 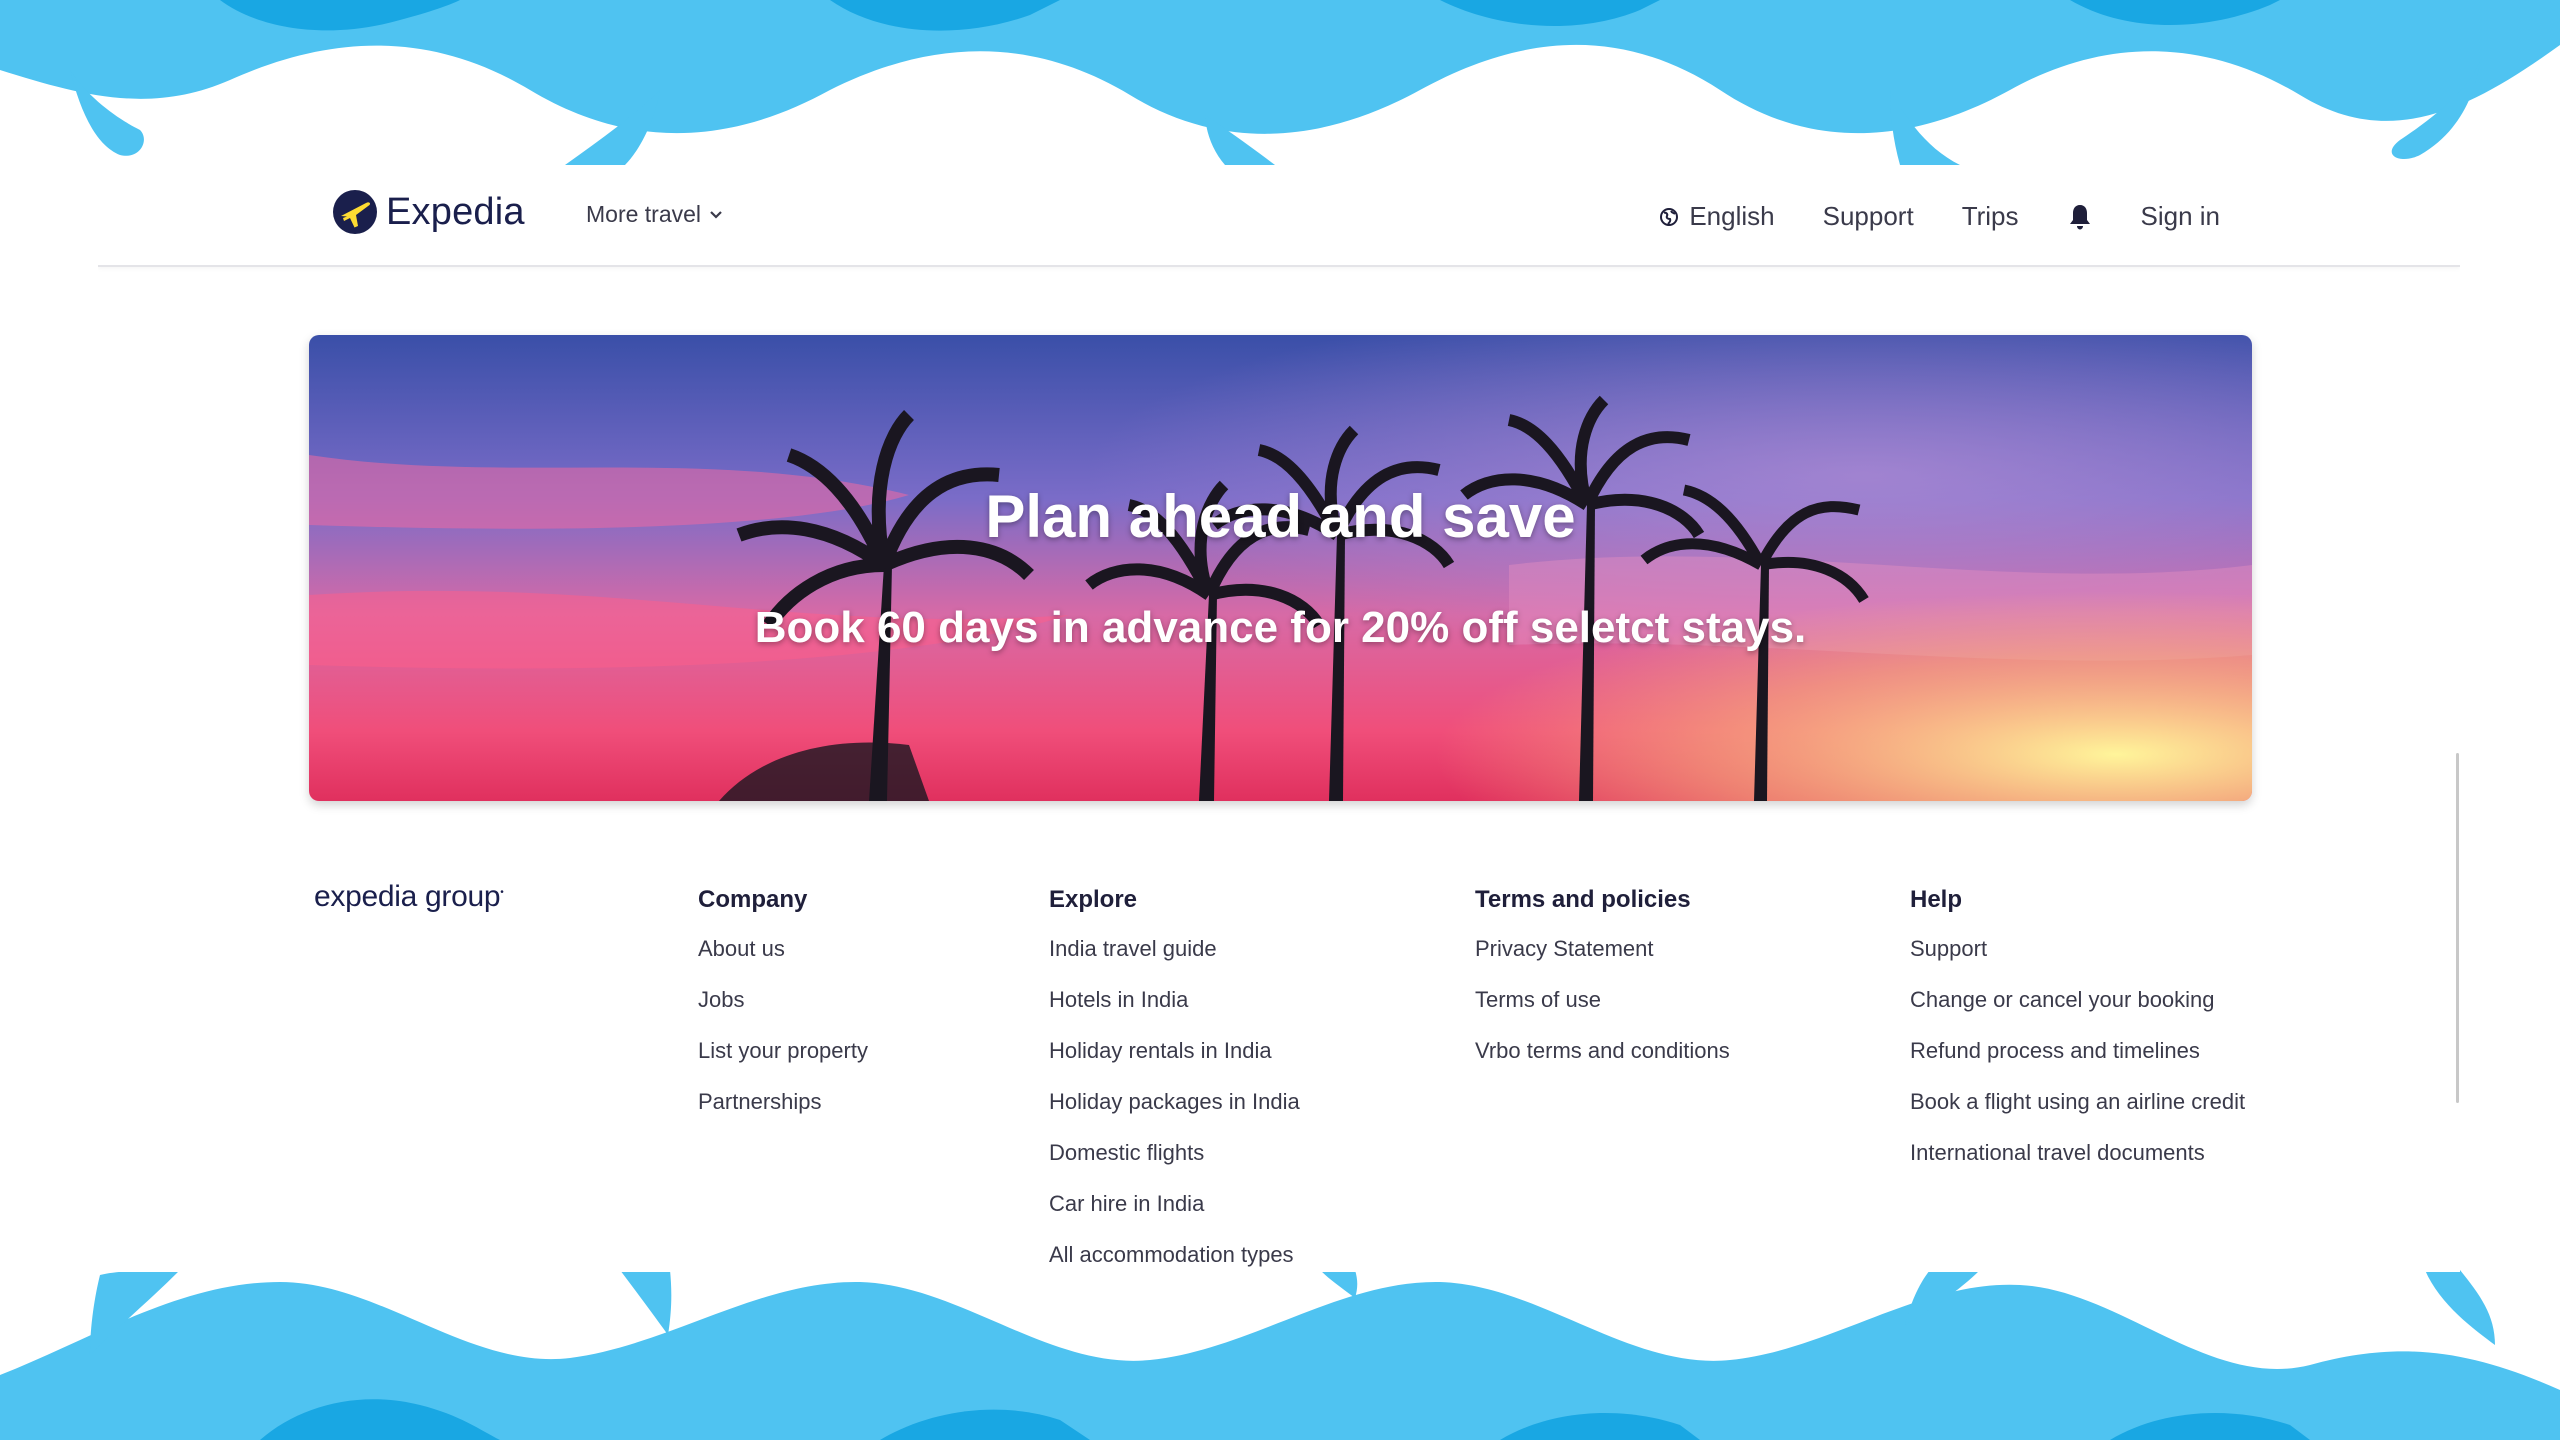 What do you see at coordinates (1602, 1012) in the screenshot?
I see `footer-link-terms-of-use: Terms of use` at bounding box center [1602, 1012].